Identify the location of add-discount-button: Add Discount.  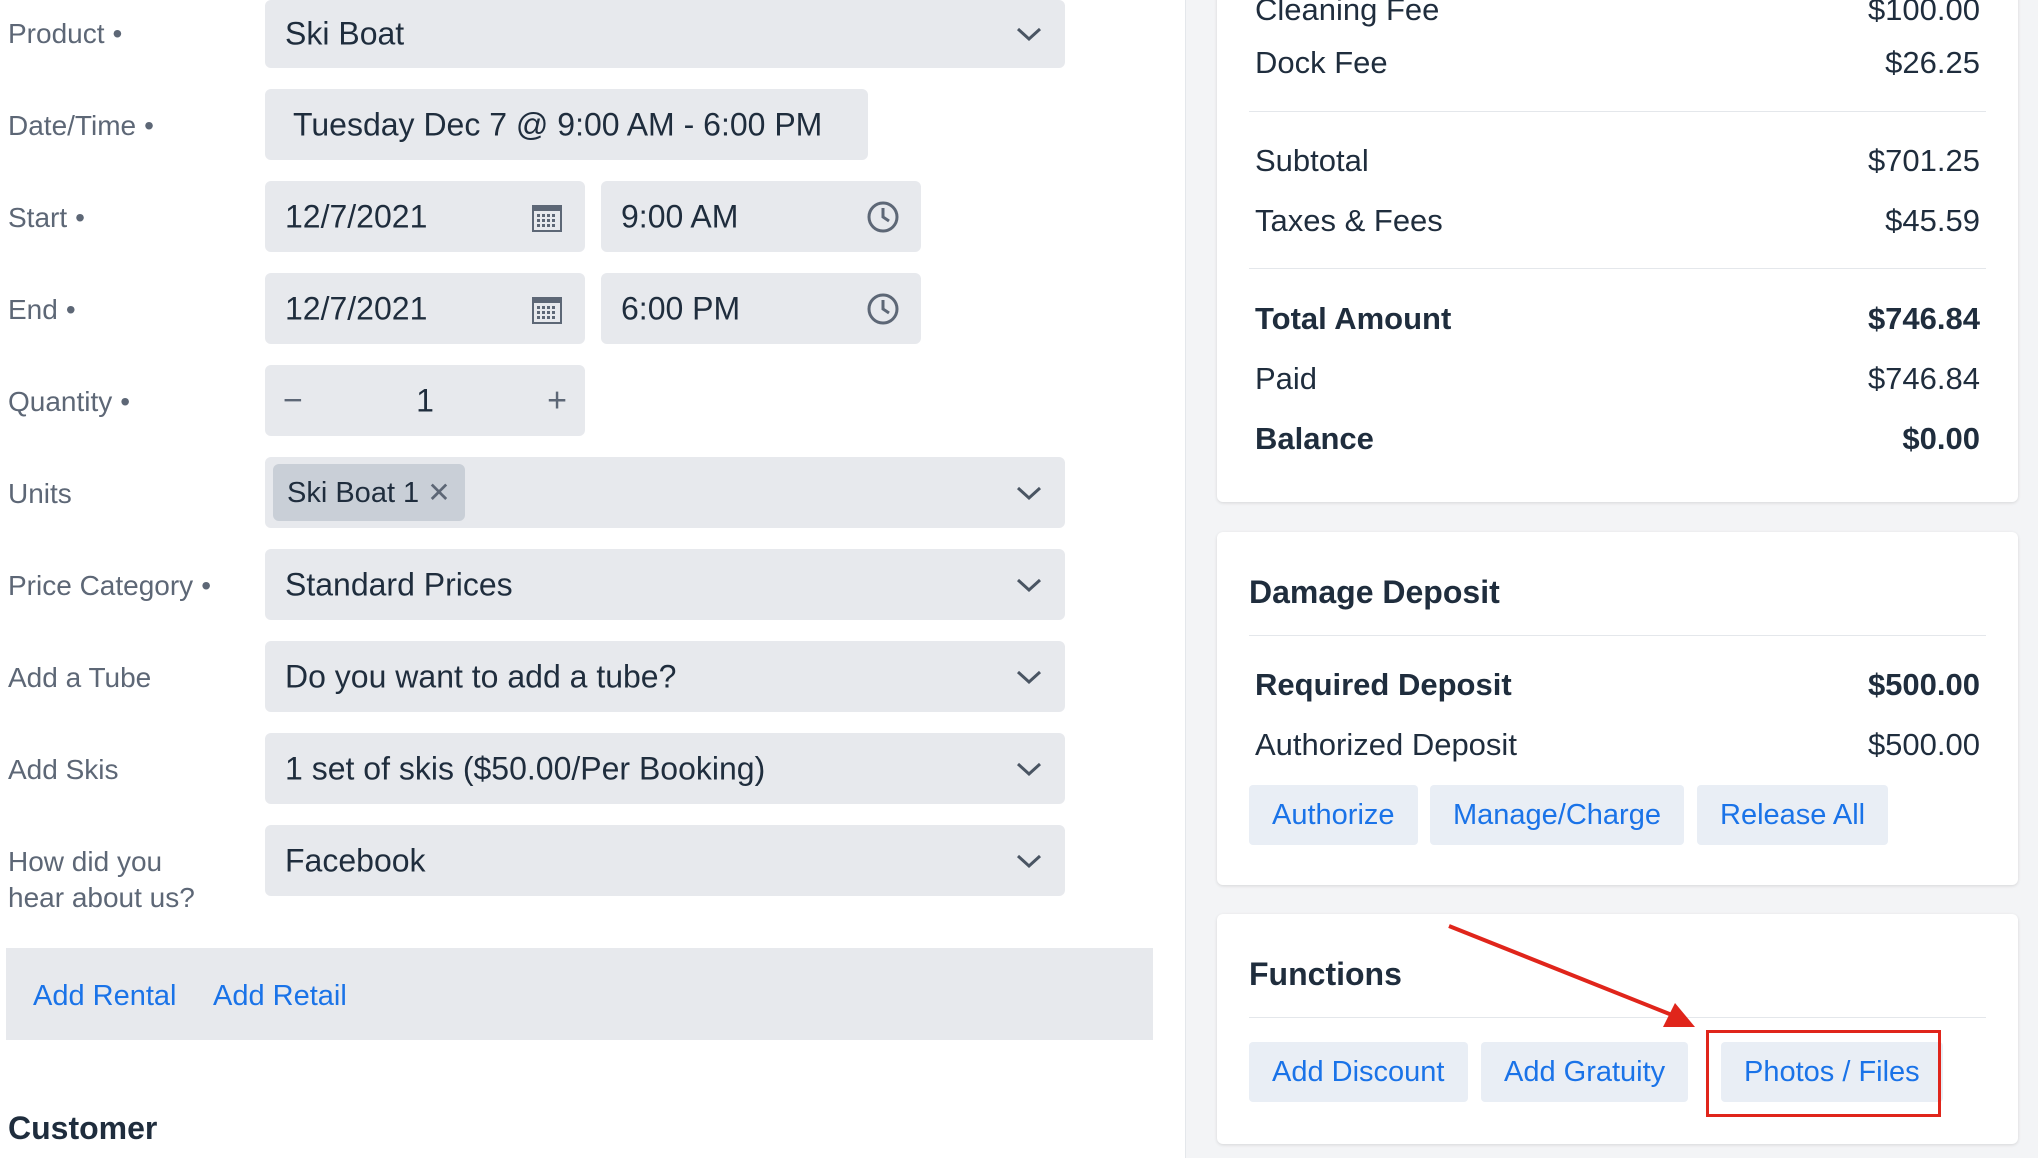
(1358, 1072).